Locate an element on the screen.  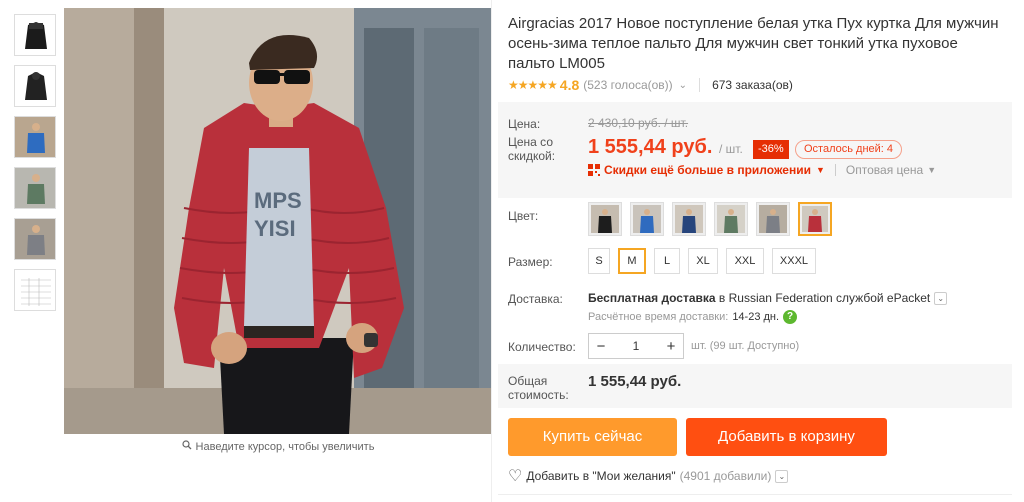
add-to-wishlist-link: Добавить в "Мои желания" is located at coordinates (600, 476).